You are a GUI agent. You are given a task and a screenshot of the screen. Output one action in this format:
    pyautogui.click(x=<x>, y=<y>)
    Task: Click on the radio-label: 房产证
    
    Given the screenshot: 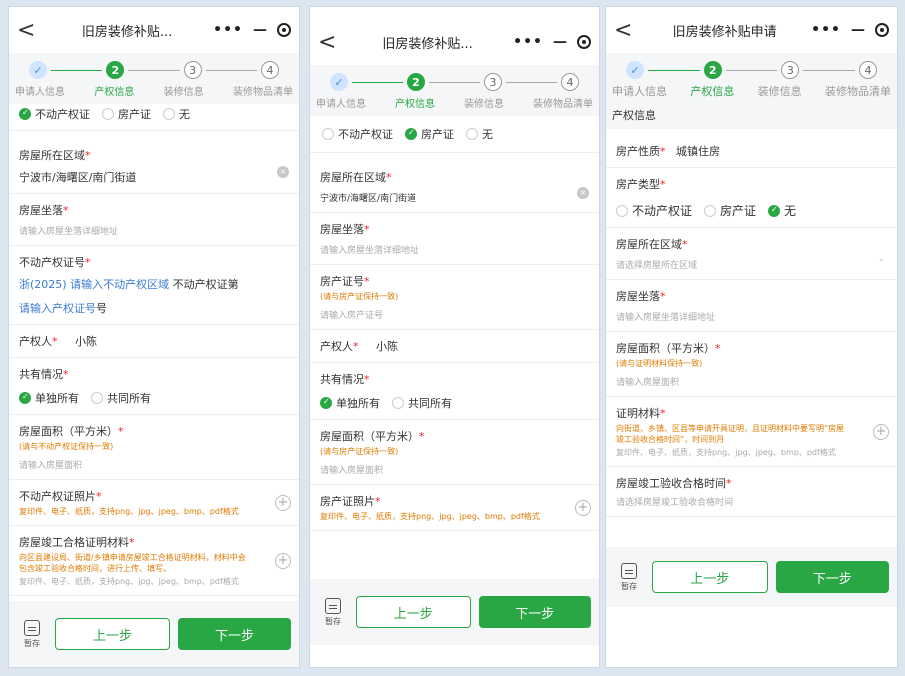 What is the action you would take?
    pyautogui.click(x=437, y=134)
    